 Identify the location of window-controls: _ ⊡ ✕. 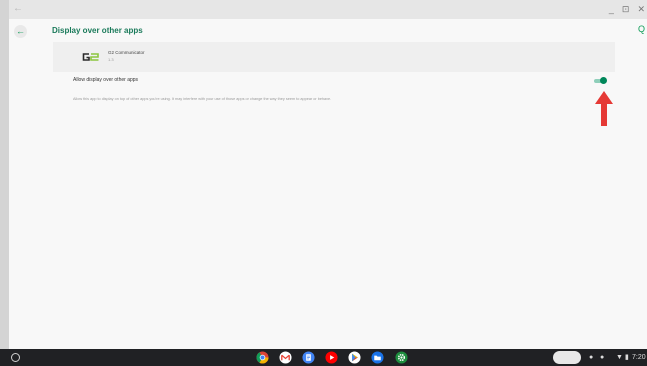
(627, 9).